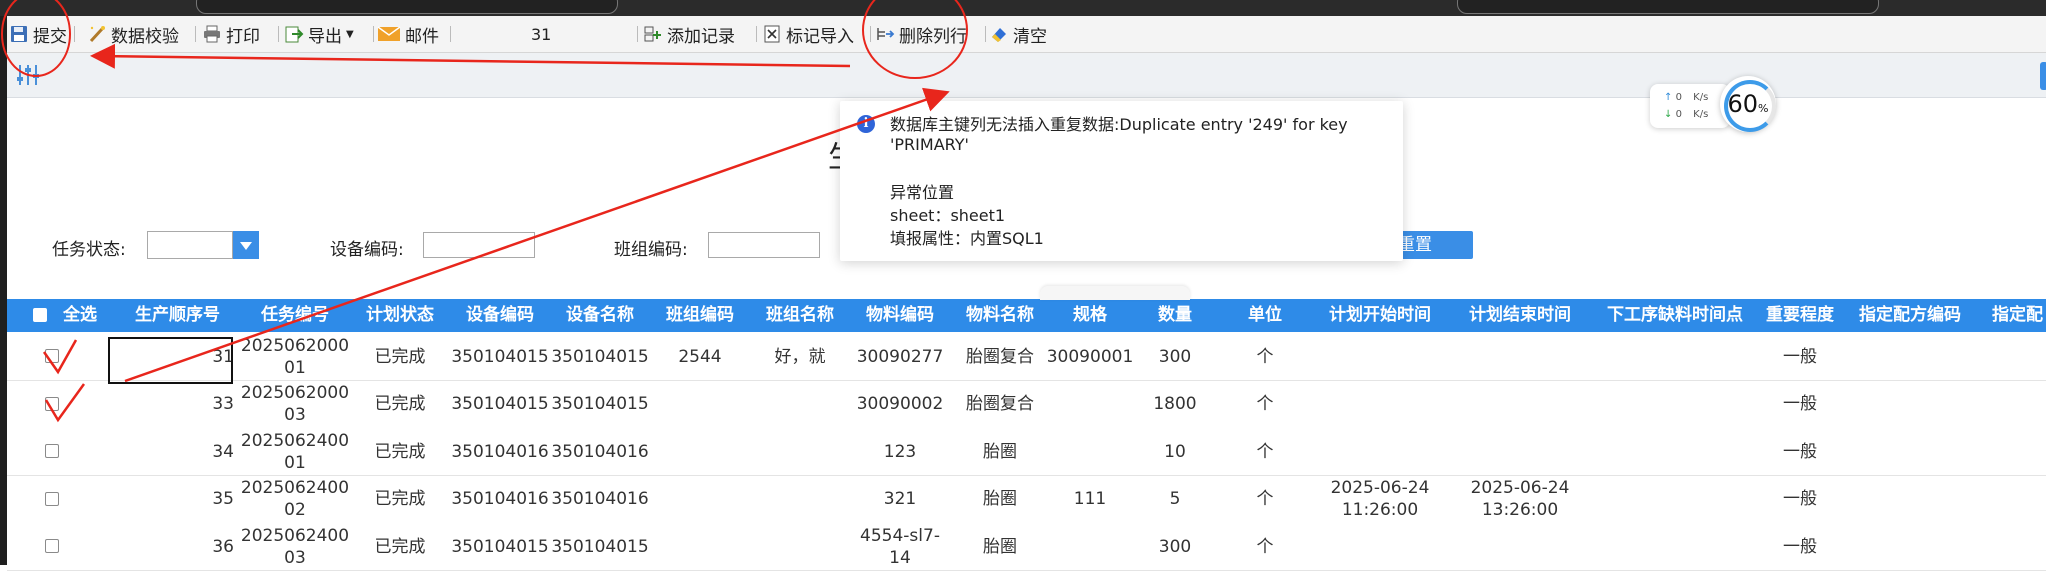 The height and width of the screenshot is (571, 2046). What do you see at coordinates (231, 34) in the screenshot?
I see `print-button: 打印` at bounding box center [231, 34].